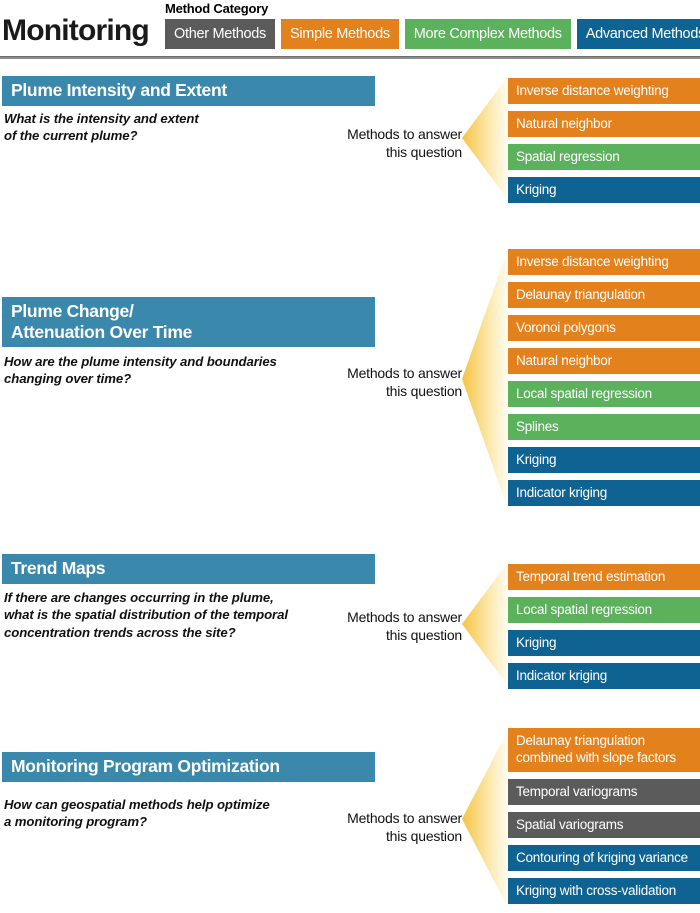 The width and height of the screenshot is (700, 913). Describe the element at coordinates (76, 30) in the screenshot. I see `page-title: Monitoring` at that location.